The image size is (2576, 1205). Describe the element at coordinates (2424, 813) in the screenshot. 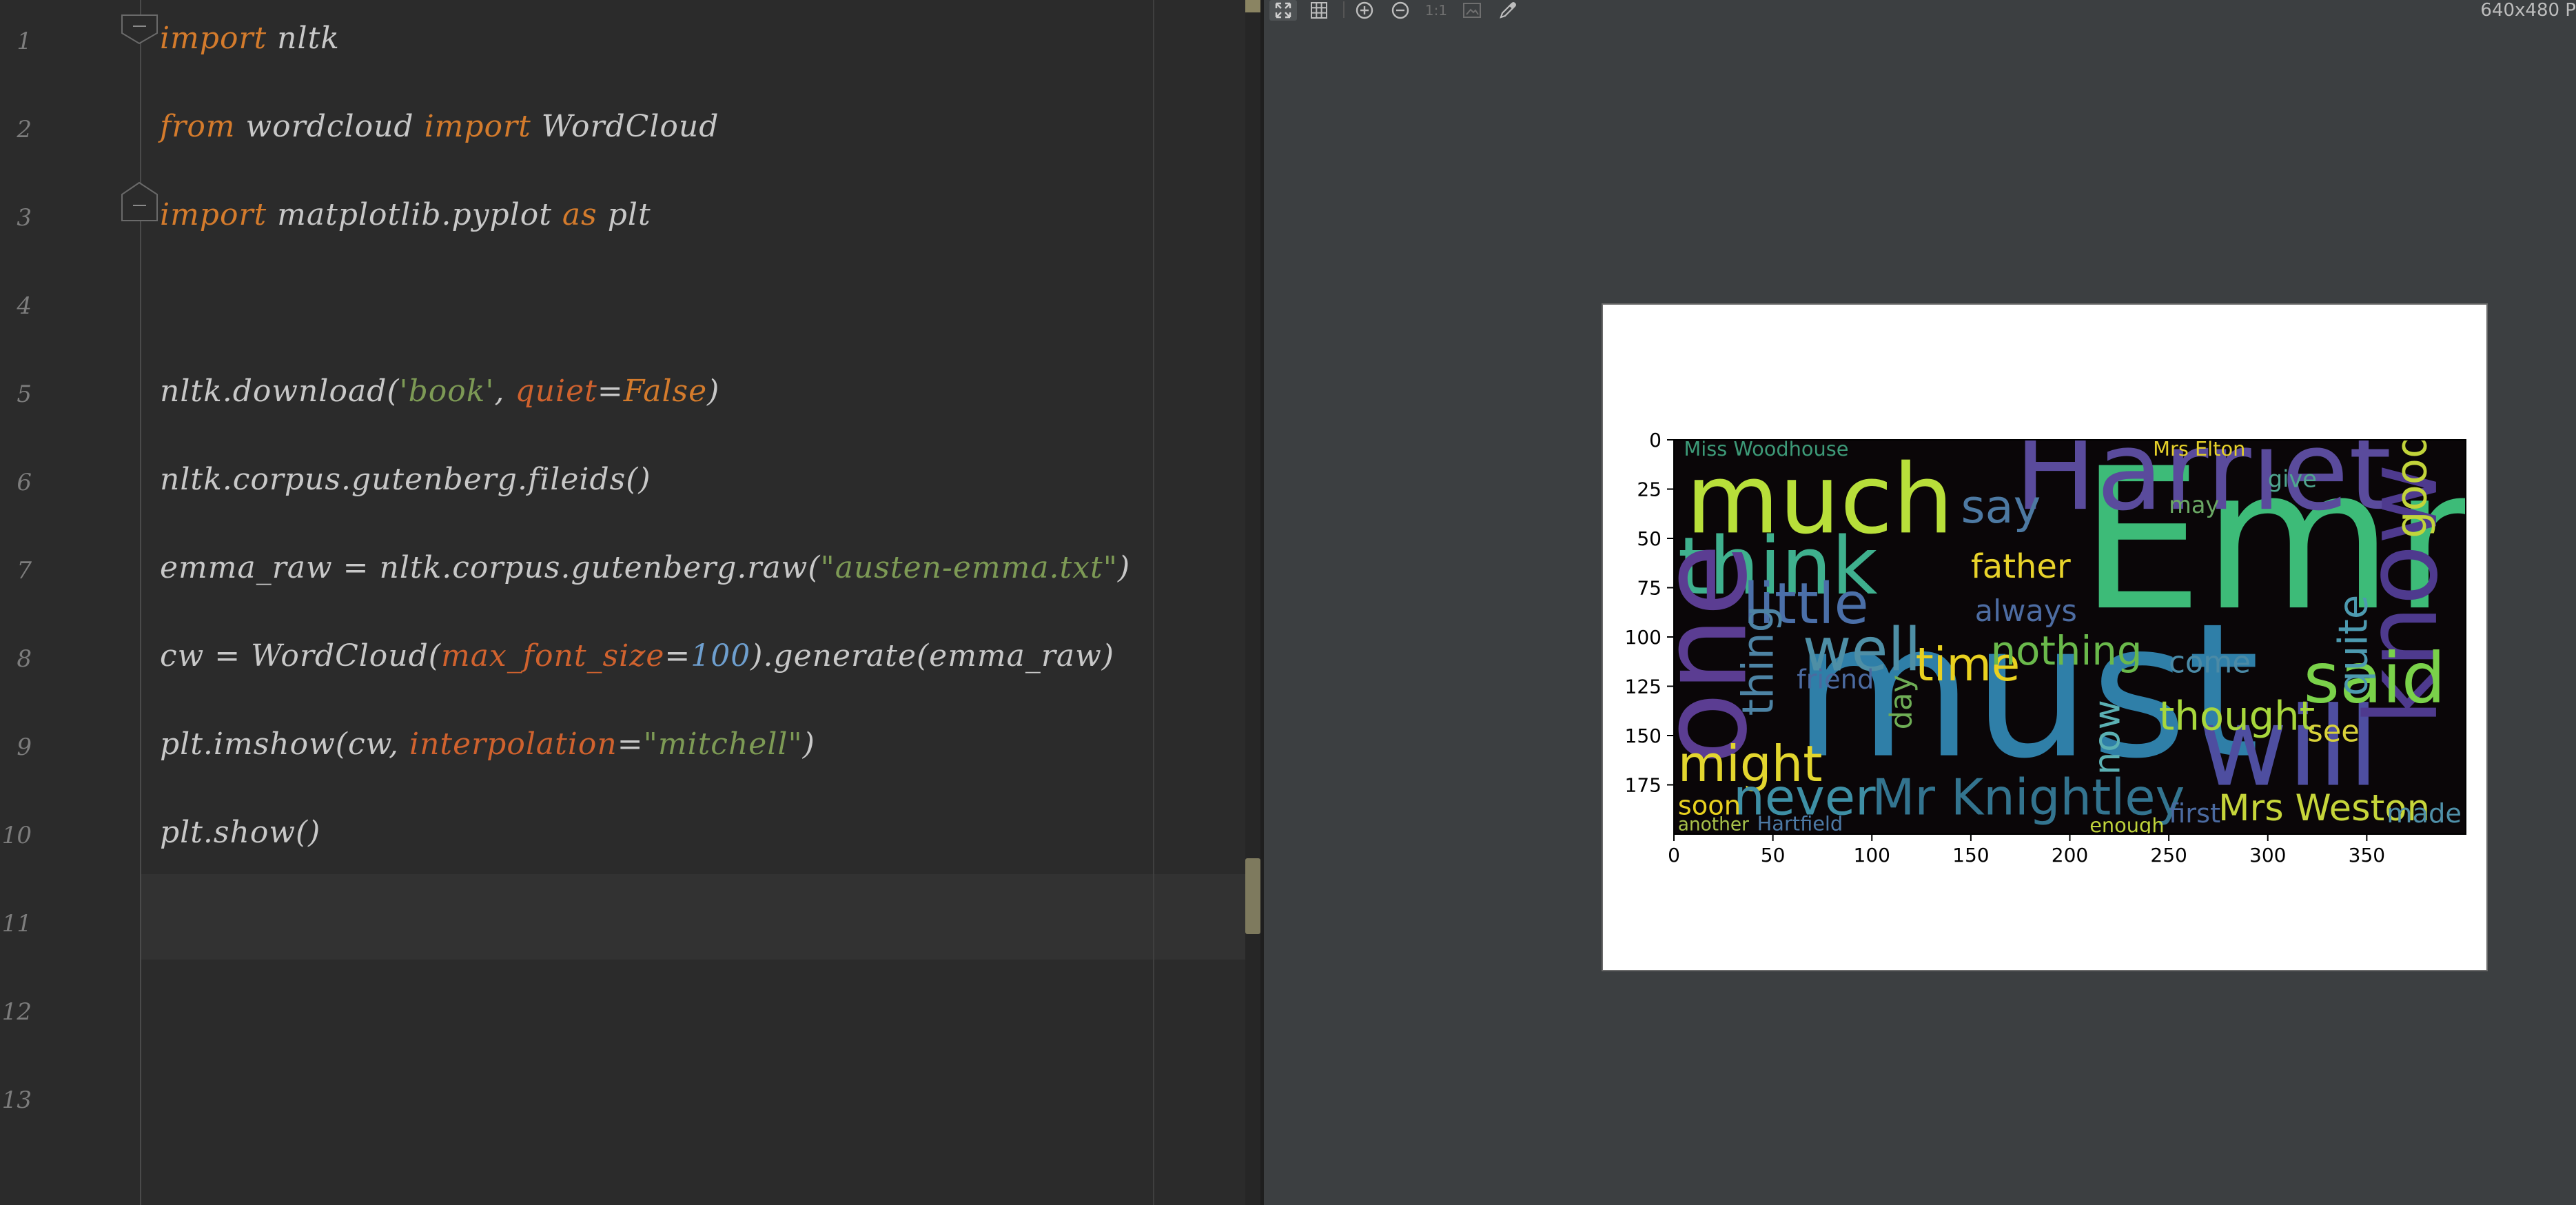

I see `word-cloud-word: made` at that location.